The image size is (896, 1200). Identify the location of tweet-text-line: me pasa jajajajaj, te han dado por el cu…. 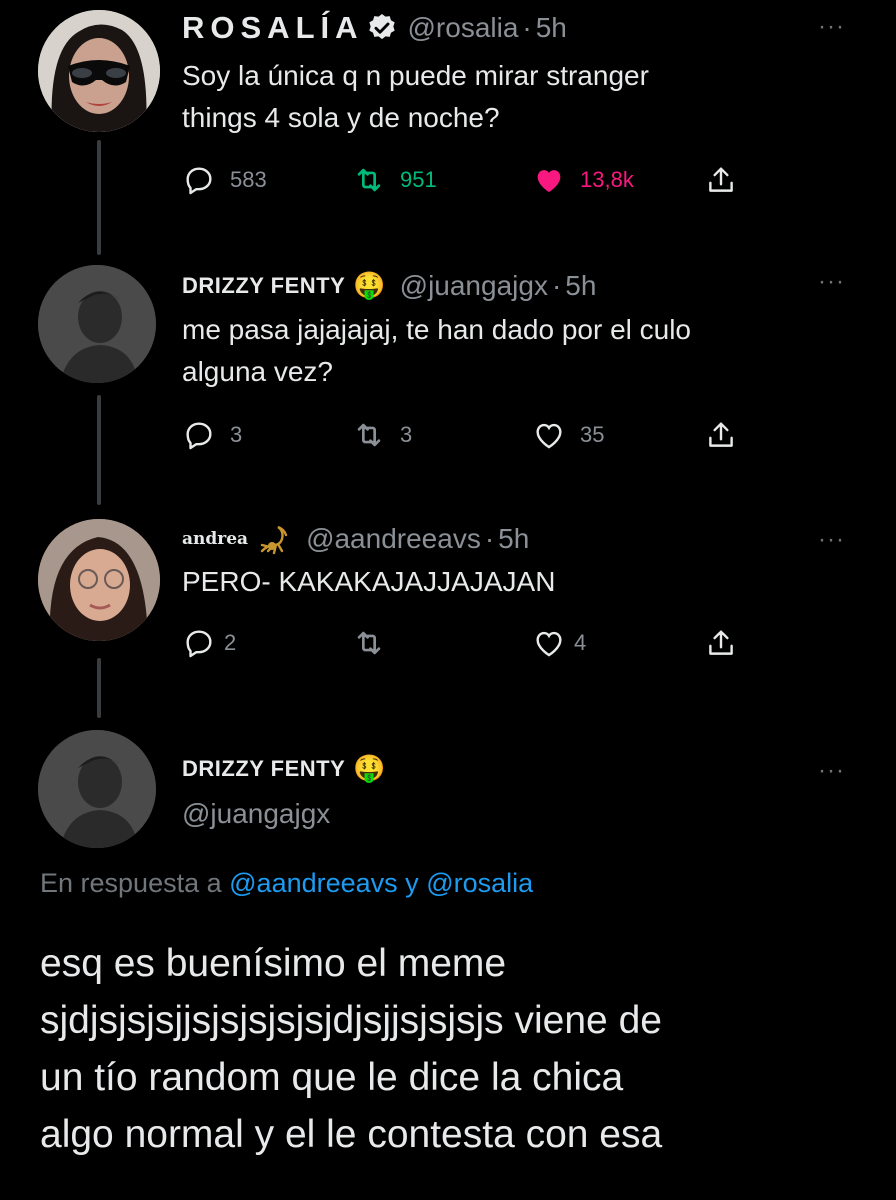
(437, 329).